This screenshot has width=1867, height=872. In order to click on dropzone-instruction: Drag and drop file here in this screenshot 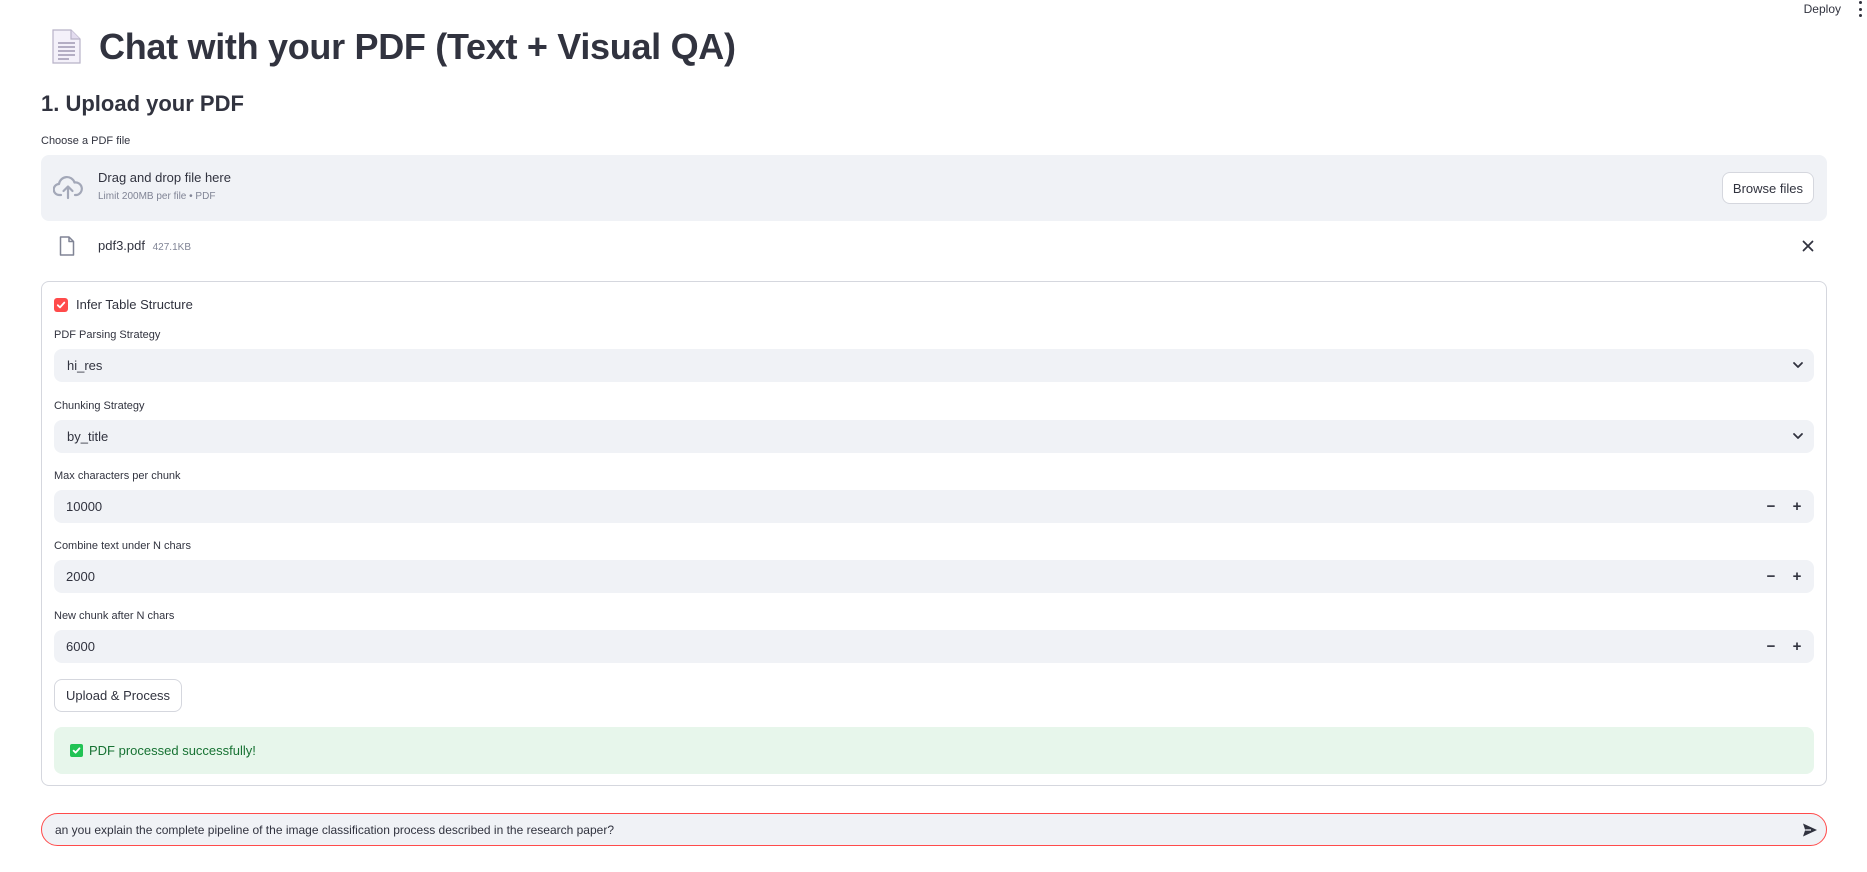, I will do `click(164, 177)`.